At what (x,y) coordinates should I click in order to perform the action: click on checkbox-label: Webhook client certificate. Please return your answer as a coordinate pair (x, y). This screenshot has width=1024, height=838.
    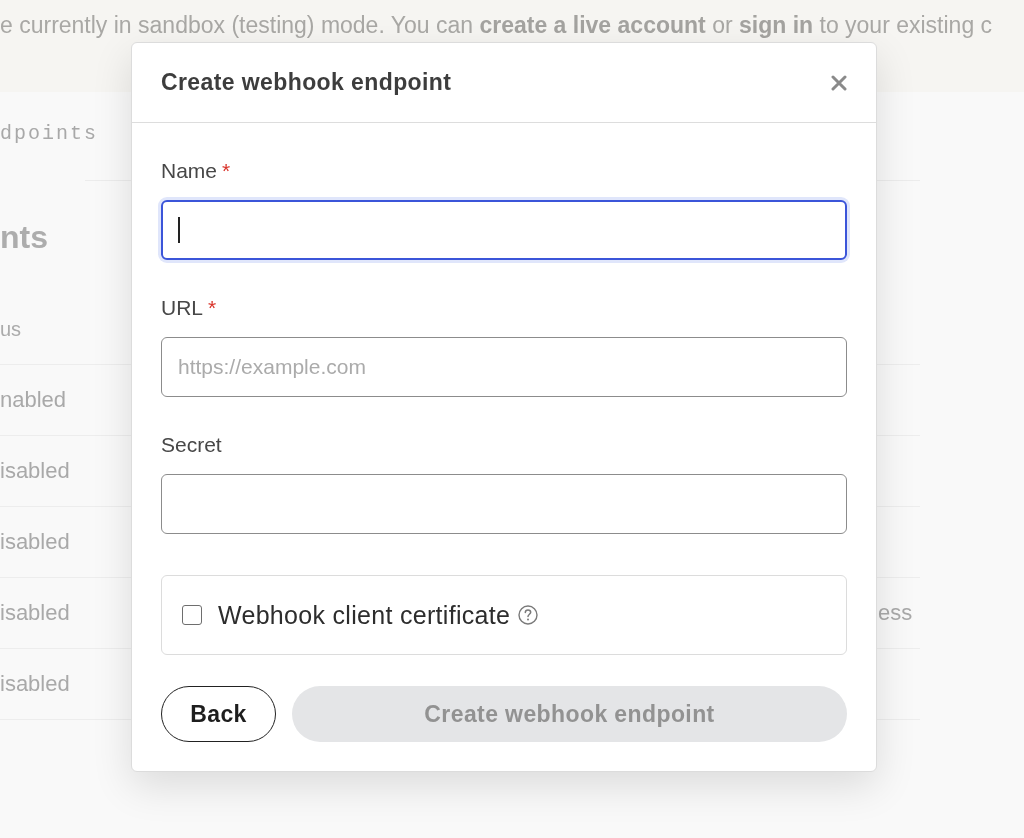
    Looking at the image, I should click on (364, 615).